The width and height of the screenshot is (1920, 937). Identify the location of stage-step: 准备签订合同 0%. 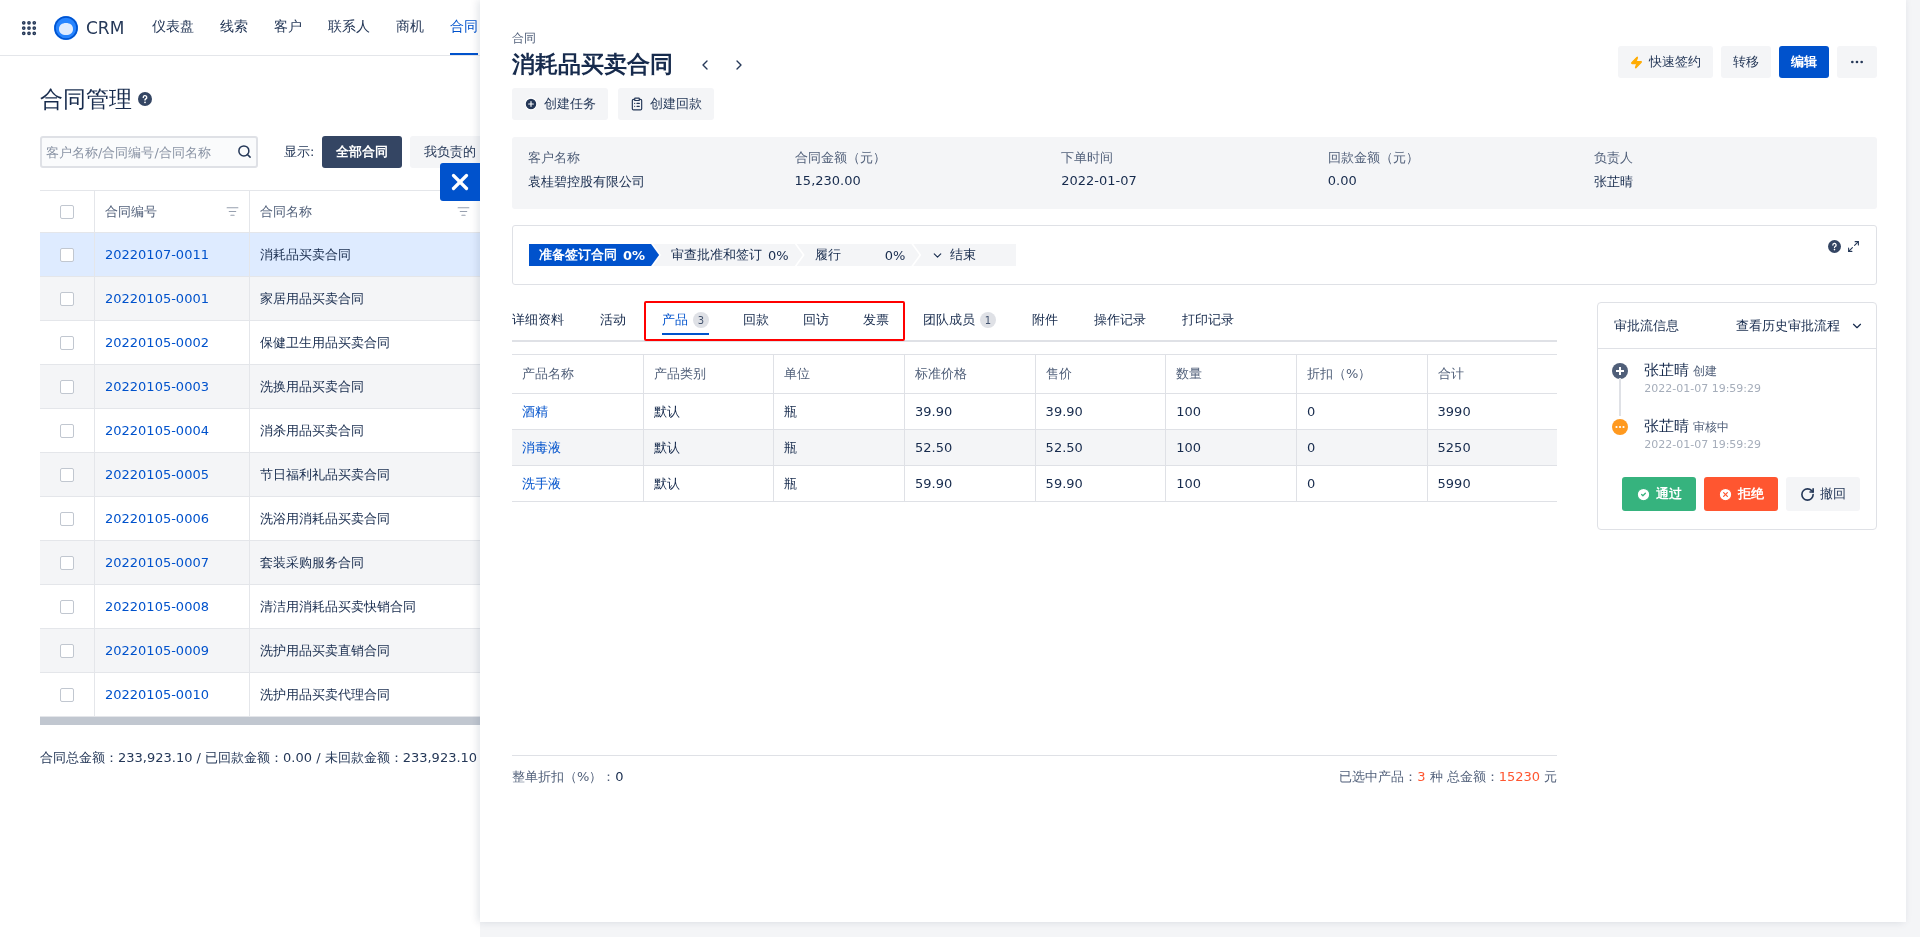
(594, 255).